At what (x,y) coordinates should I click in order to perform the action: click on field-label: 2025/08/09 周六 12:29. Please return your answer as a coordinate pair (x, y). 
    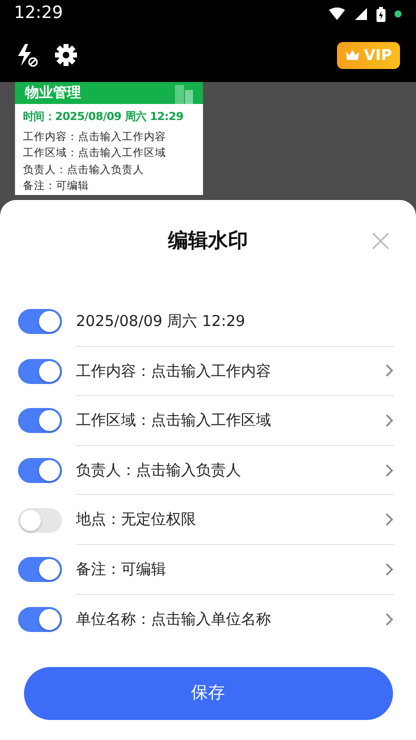
    Looking at the image, I should click on (161, 321).